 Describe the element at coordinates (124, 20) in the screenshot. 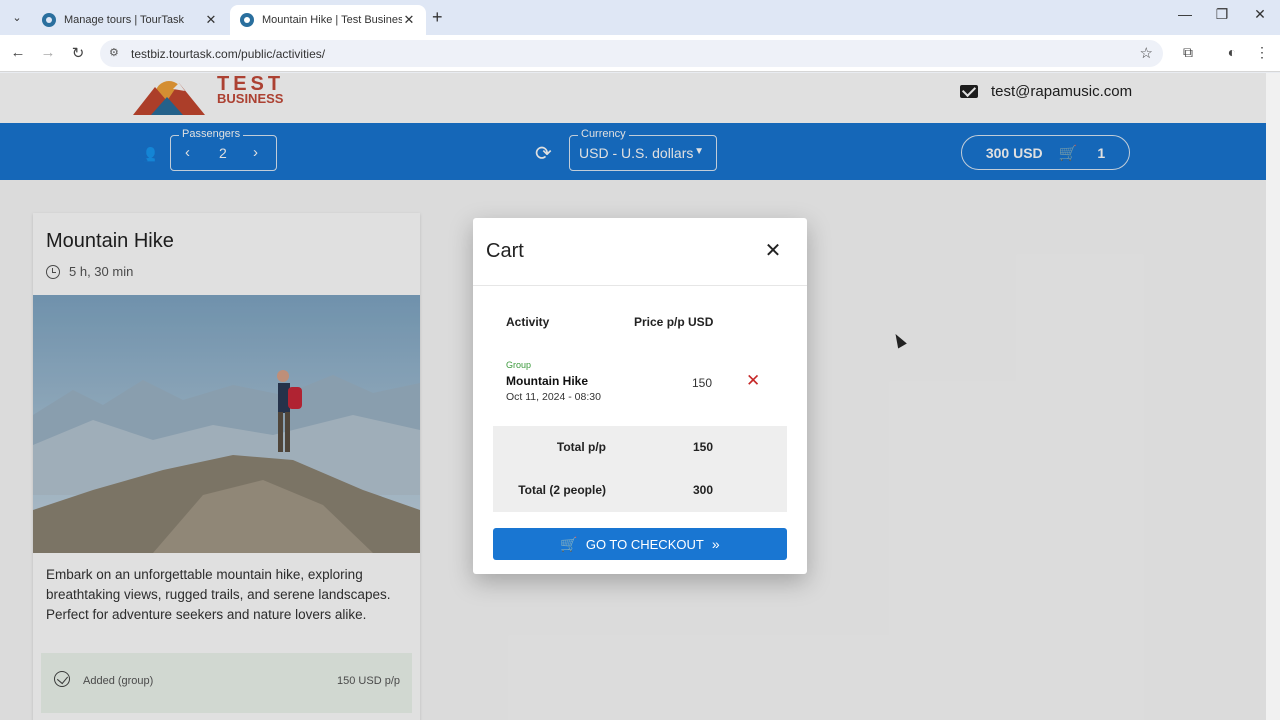

I see `tab-title: Manage tours | TourTask` at that location.